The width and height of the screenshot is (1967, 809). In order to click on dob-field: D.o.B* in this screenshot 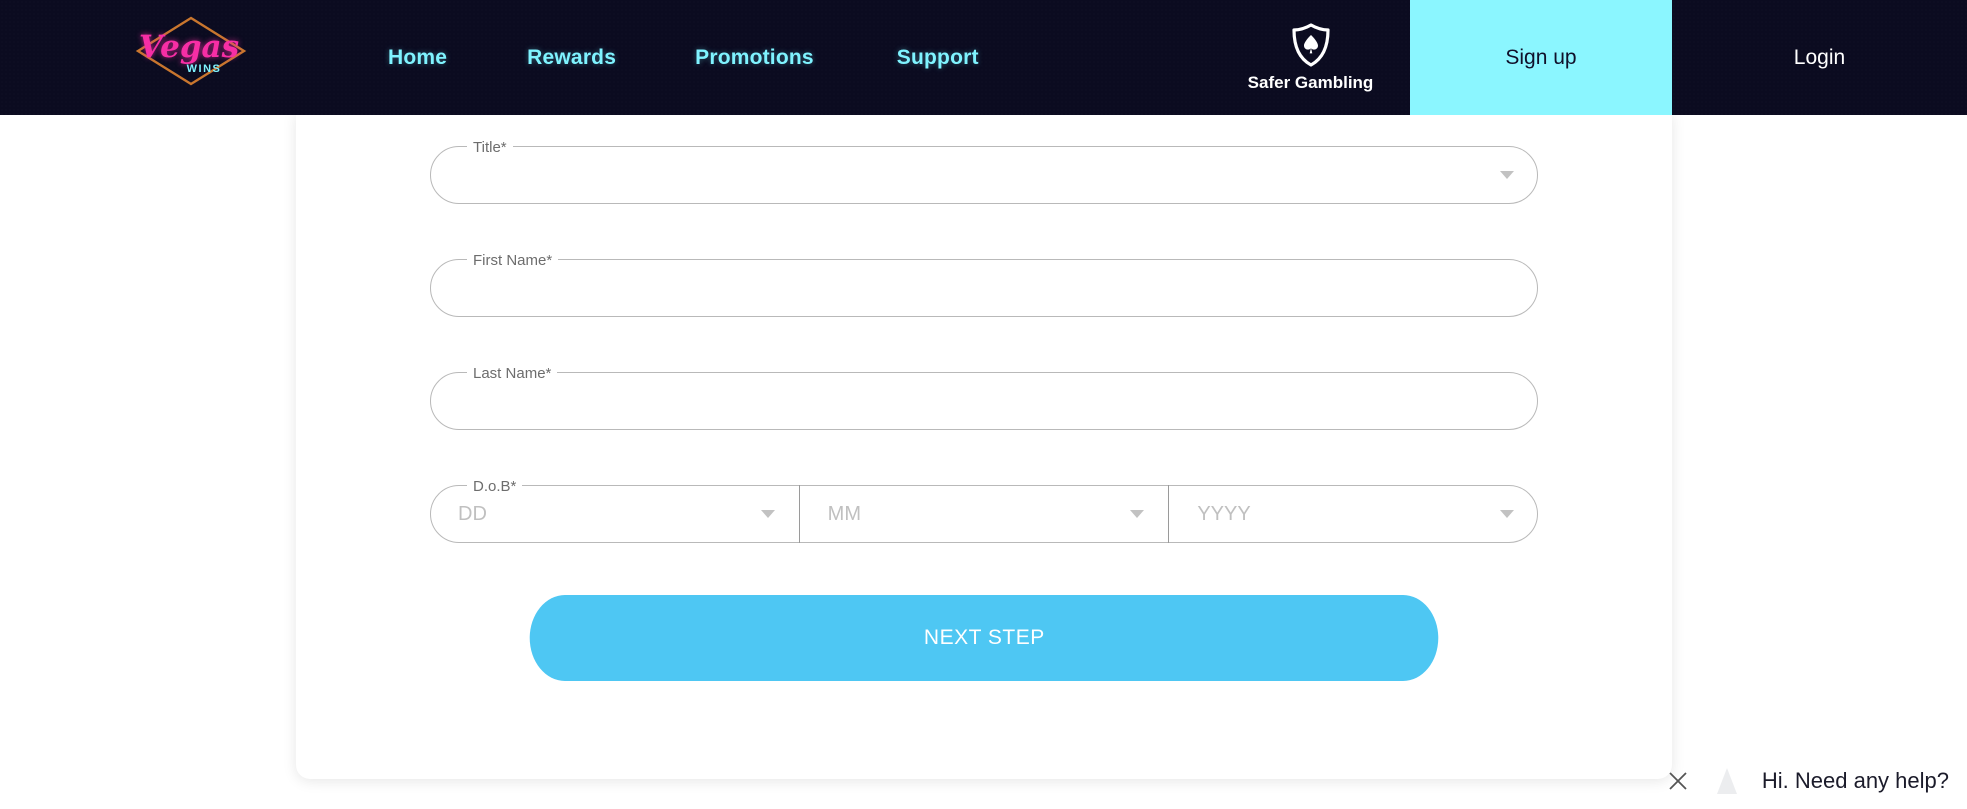, I will do `click(984, 510)`.